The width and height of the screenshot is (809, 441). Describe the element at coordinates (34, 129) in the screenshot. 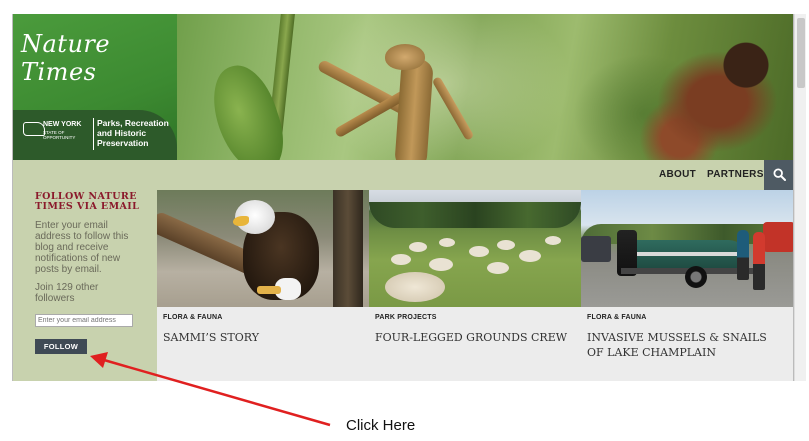

I see `new-york-state-icon` at that location.